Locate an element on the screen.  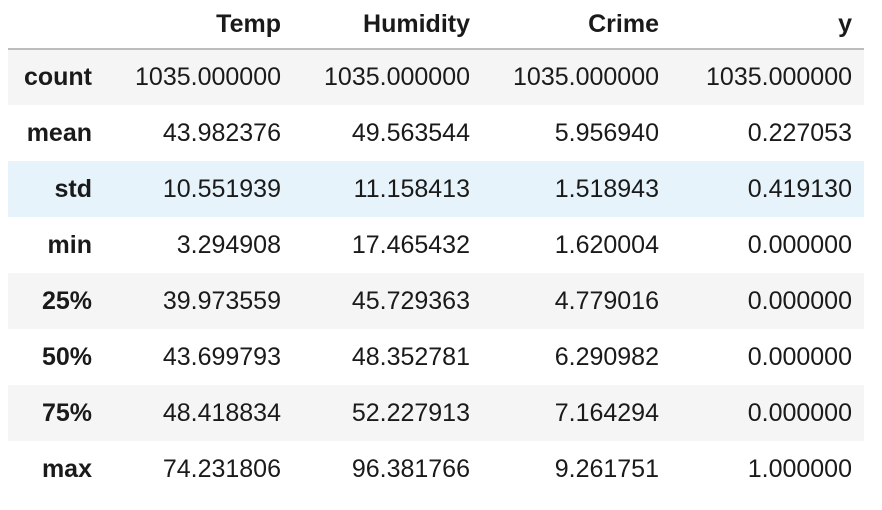
column-header: Temp is located at coordinates (198, 25).